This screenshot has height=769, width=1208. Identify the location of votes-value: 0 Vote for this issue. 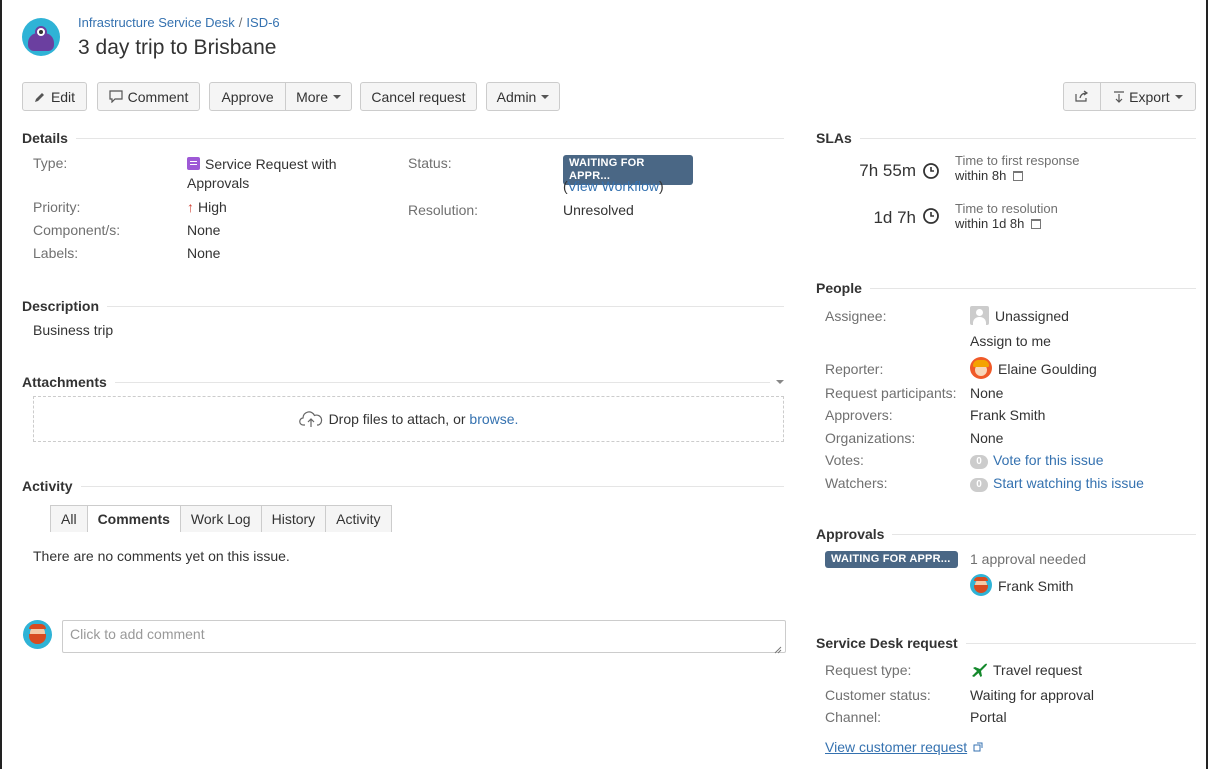
(1037, 460).